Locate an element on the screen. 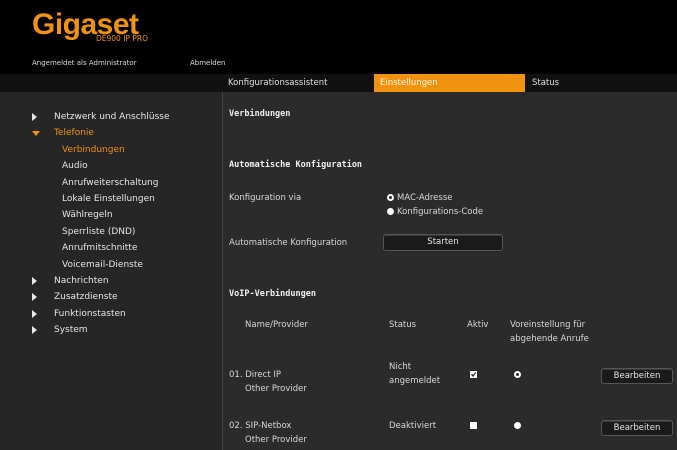 The width and height of the screenshot is (677, 450). col-active: Aktiv is located at coordinates (478, 325).